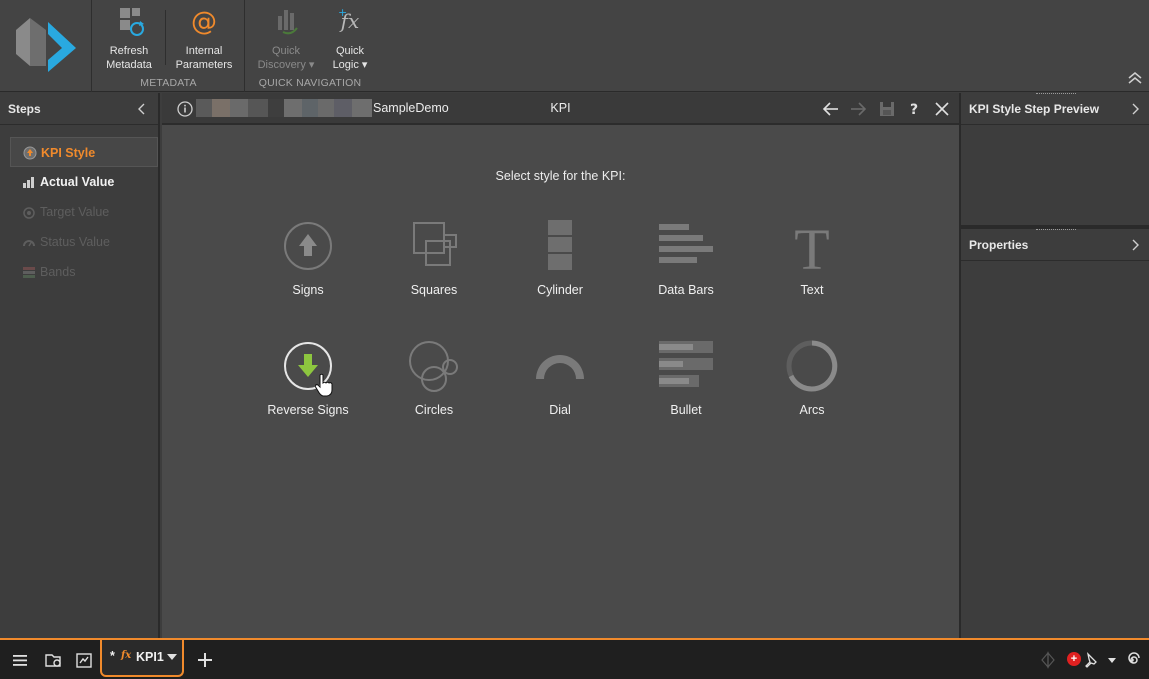  I want to click on refresh-metadata-label2: Metadata, so click(129, 65).